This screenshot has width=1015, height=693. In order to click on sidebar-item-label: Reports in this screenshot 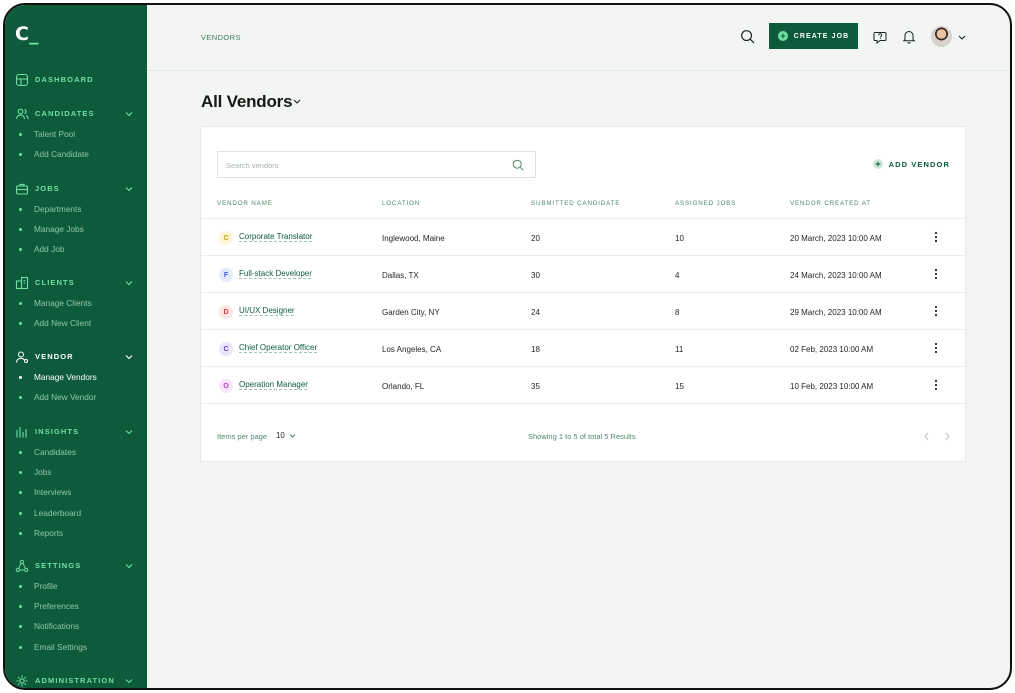, I will do `click(49, 532)`.